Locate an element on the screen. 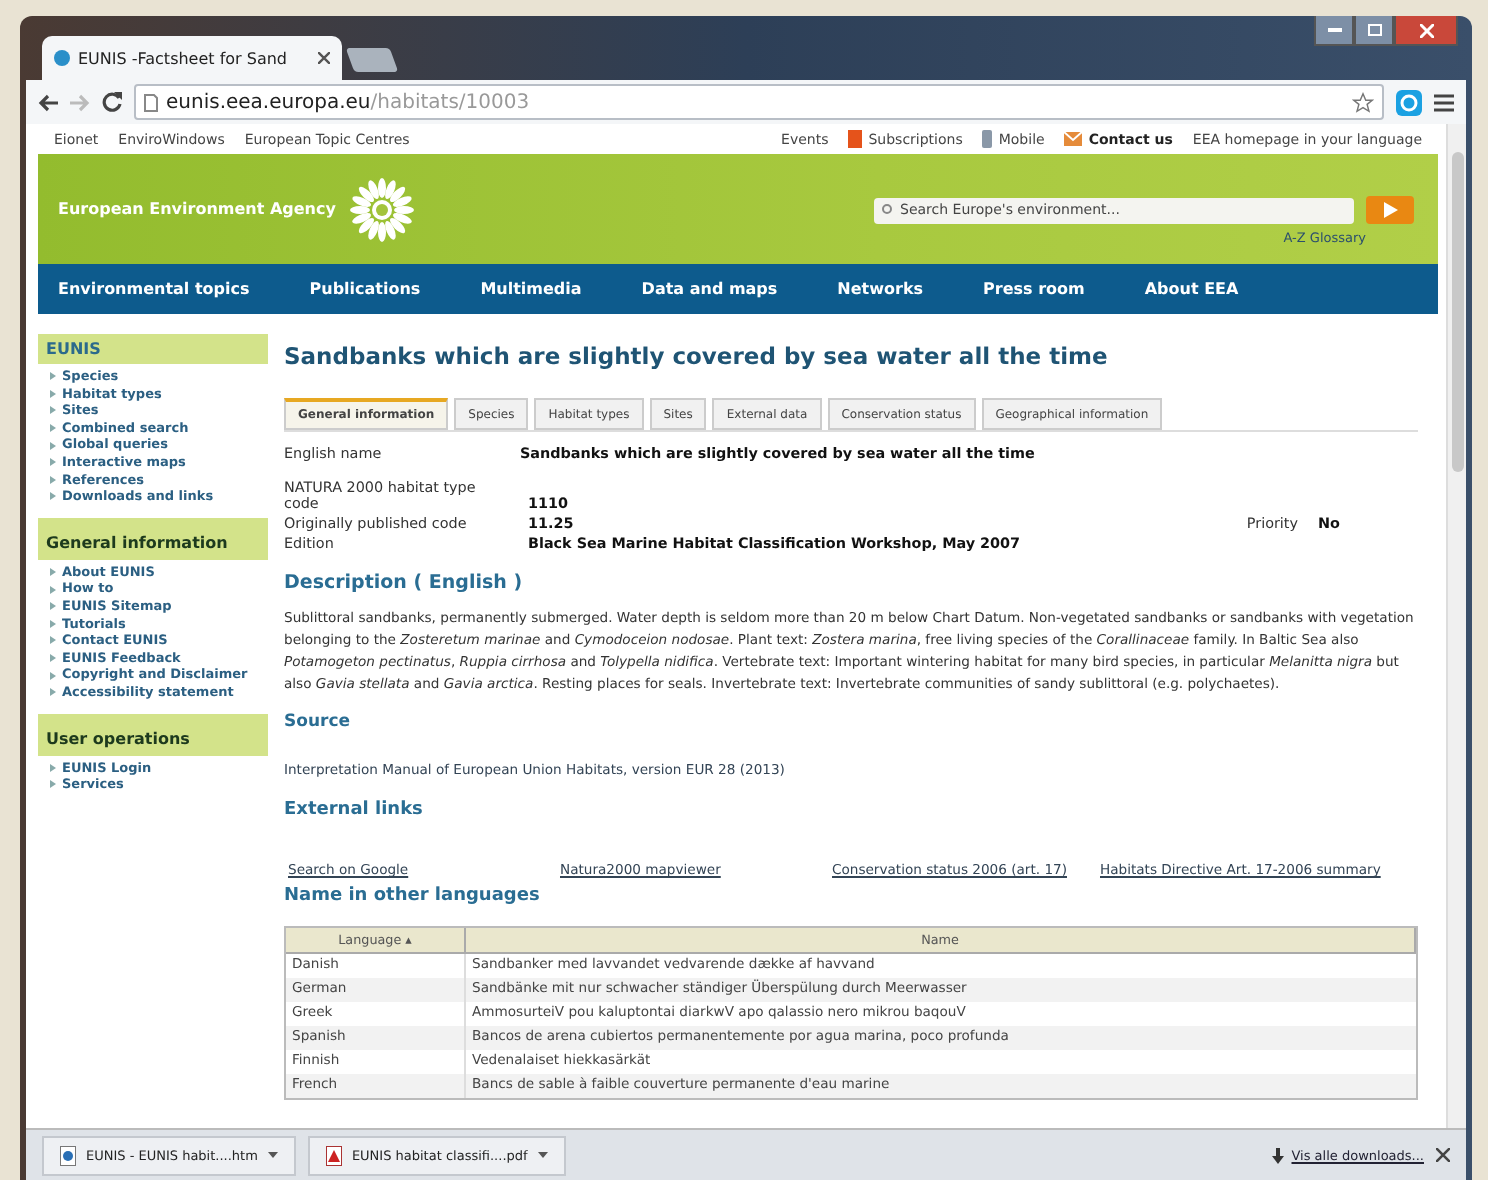  search-icon is located at coordinates (888, 210).